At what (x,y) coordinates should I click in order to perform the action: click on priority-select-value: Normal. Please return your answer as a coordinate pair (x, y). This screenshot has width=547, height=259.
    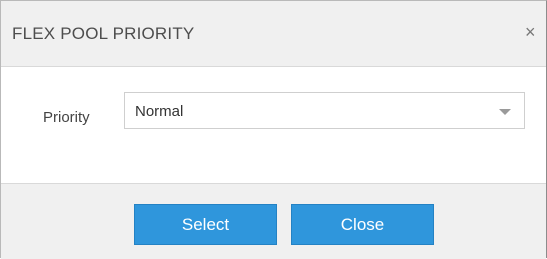
    Looking at the image, I should click on (159, 111).